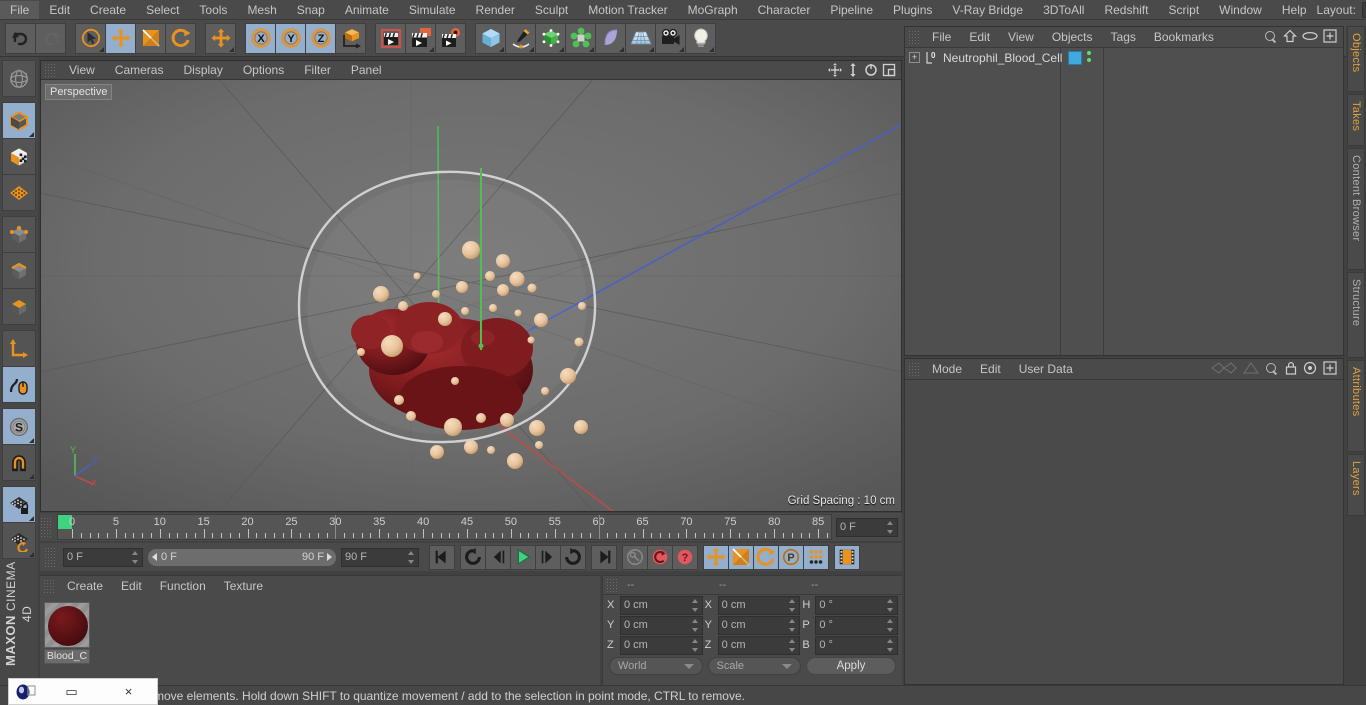  Describe the element at coordinates (490, 38) in the screenshot. I see `add-cube-object` at that location.